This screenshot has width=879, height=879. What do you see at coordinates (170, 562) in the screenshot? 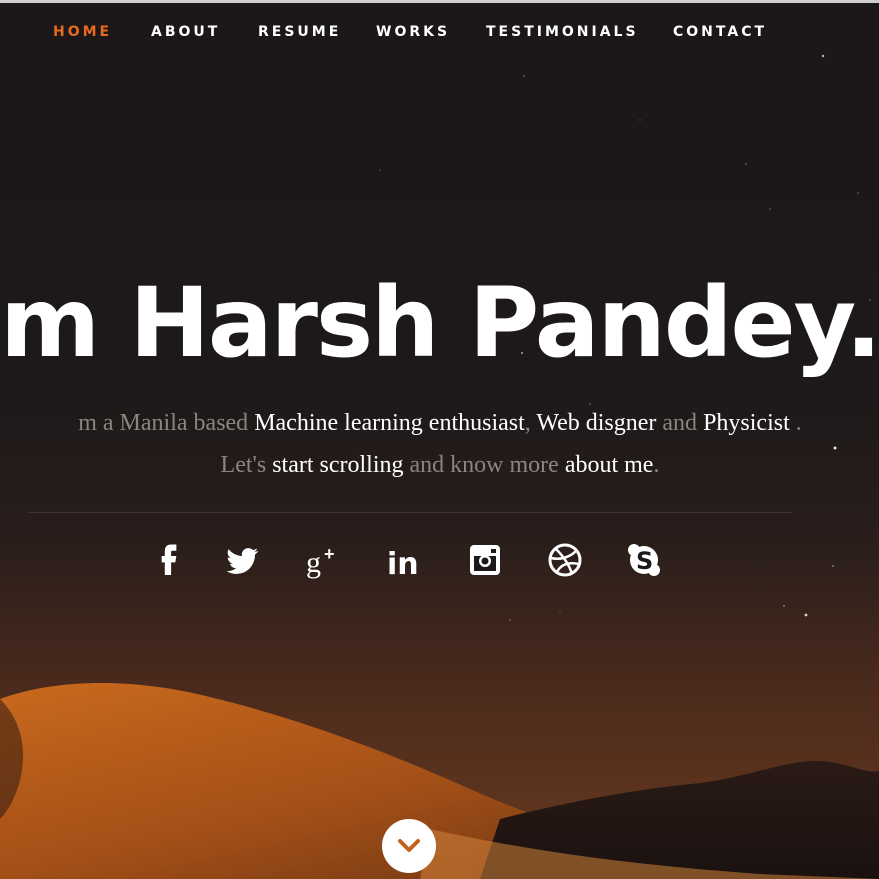
I see `facebook-icon` at bounding box center [170, 562].